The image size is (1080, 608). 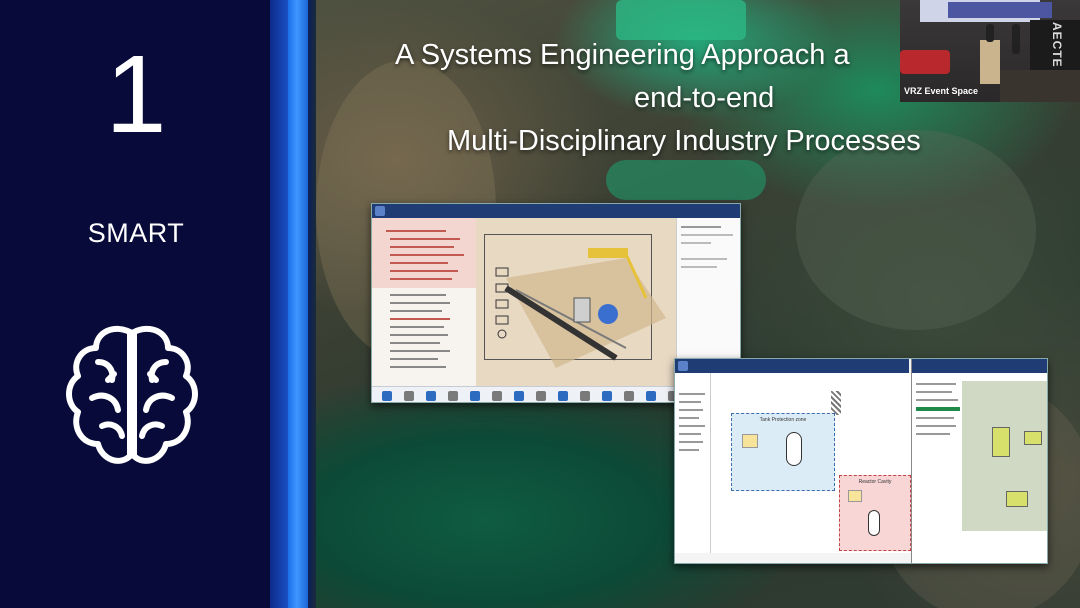 I want to click on reactor-cavity-zone: Reactor Cavity, so click(x=875, y=513).